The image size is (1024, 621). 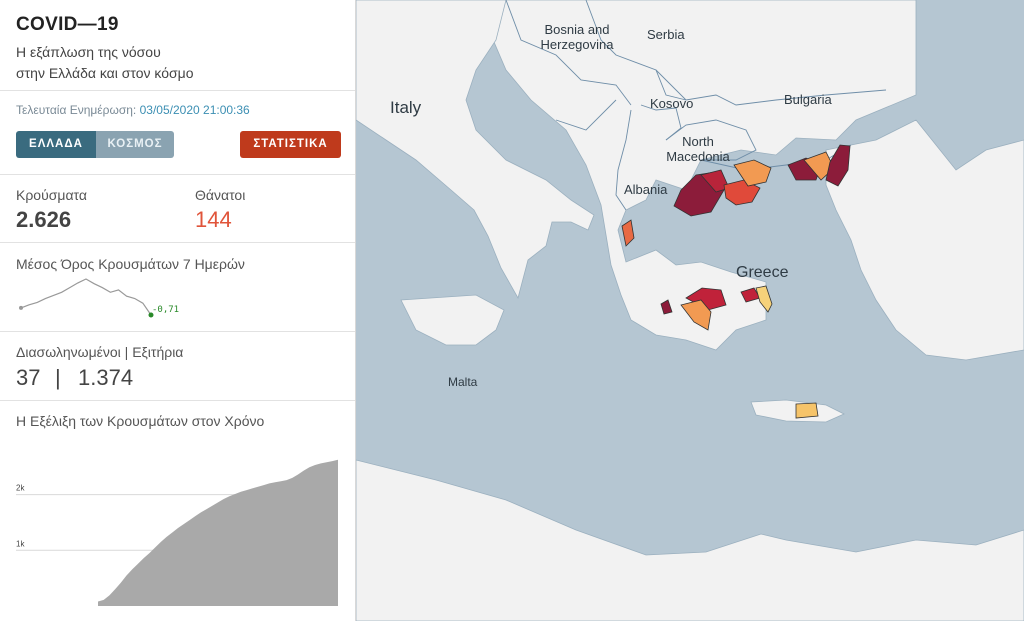 What do you see at coordinates (67, 24) in the screenshot?
I see `page-title: COVID—19` at bounding box center [67, 24].